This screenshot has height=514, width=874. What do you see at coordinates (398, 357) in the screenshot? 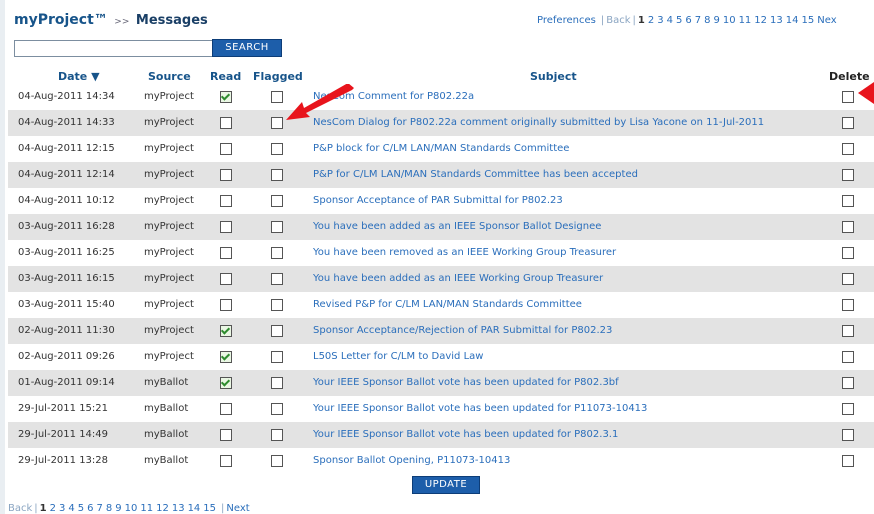
I see `message-subject-link: L50S Letter for C/LM to David Law` at bounding box center [398, 357].